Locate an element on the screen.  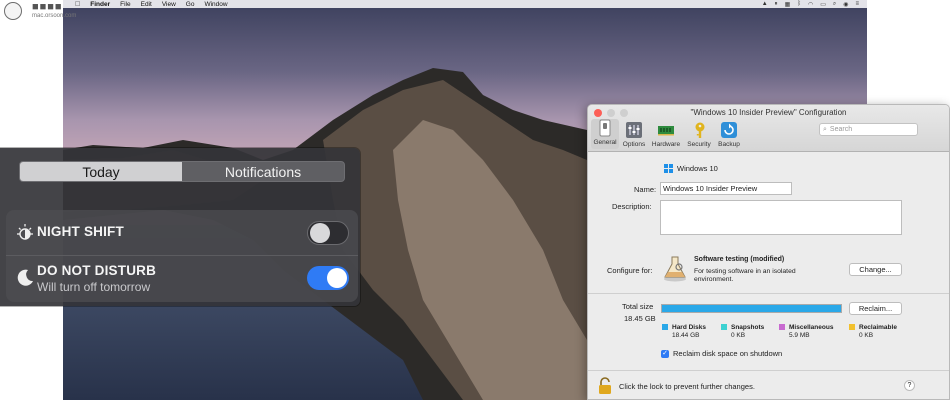
do-not-disturb-row: DO NOT DISTURB Will turn off tomorrow is located at coordinates (182, 279).